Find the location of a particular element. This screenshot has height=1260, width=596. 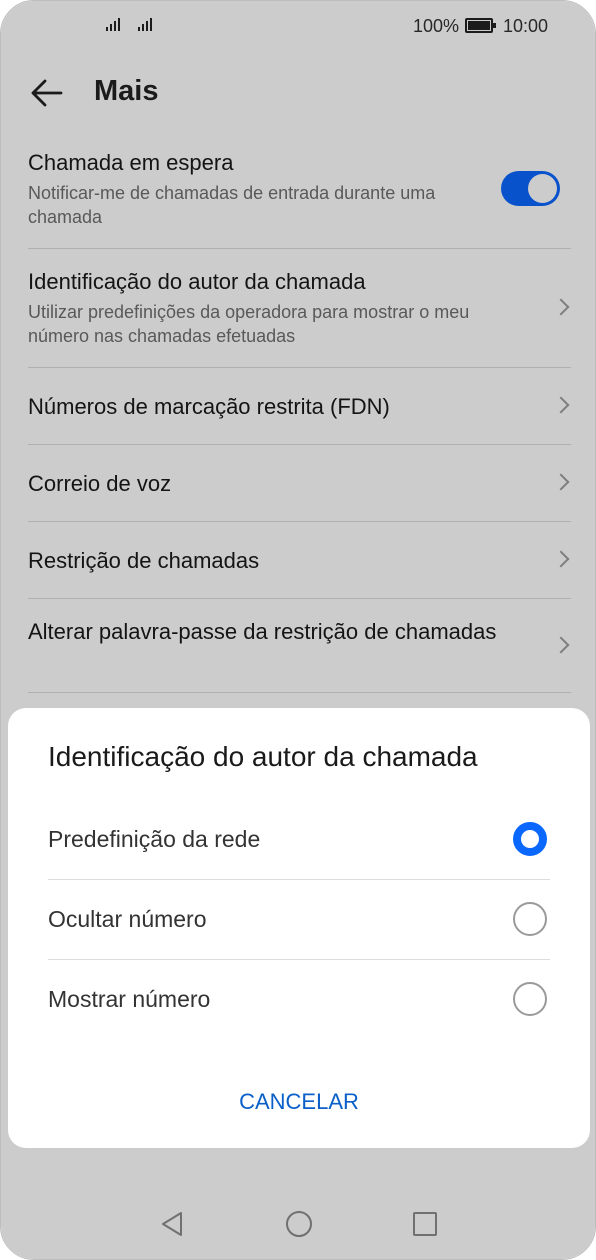

option-label: Predefinição da rede is located at coordinates (154, 839).